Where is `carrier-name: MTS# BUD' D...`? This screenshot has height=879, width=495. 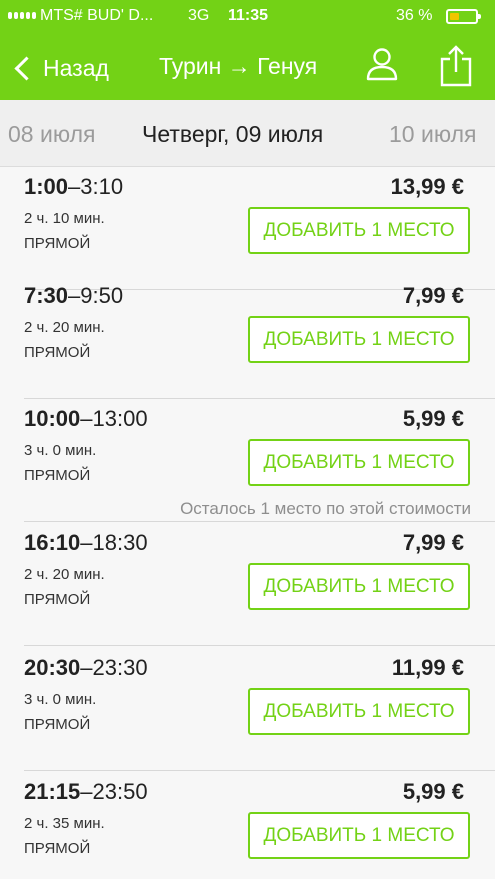 carrier-name: MTS# BUD' D... is located at coordinates (97, 15).